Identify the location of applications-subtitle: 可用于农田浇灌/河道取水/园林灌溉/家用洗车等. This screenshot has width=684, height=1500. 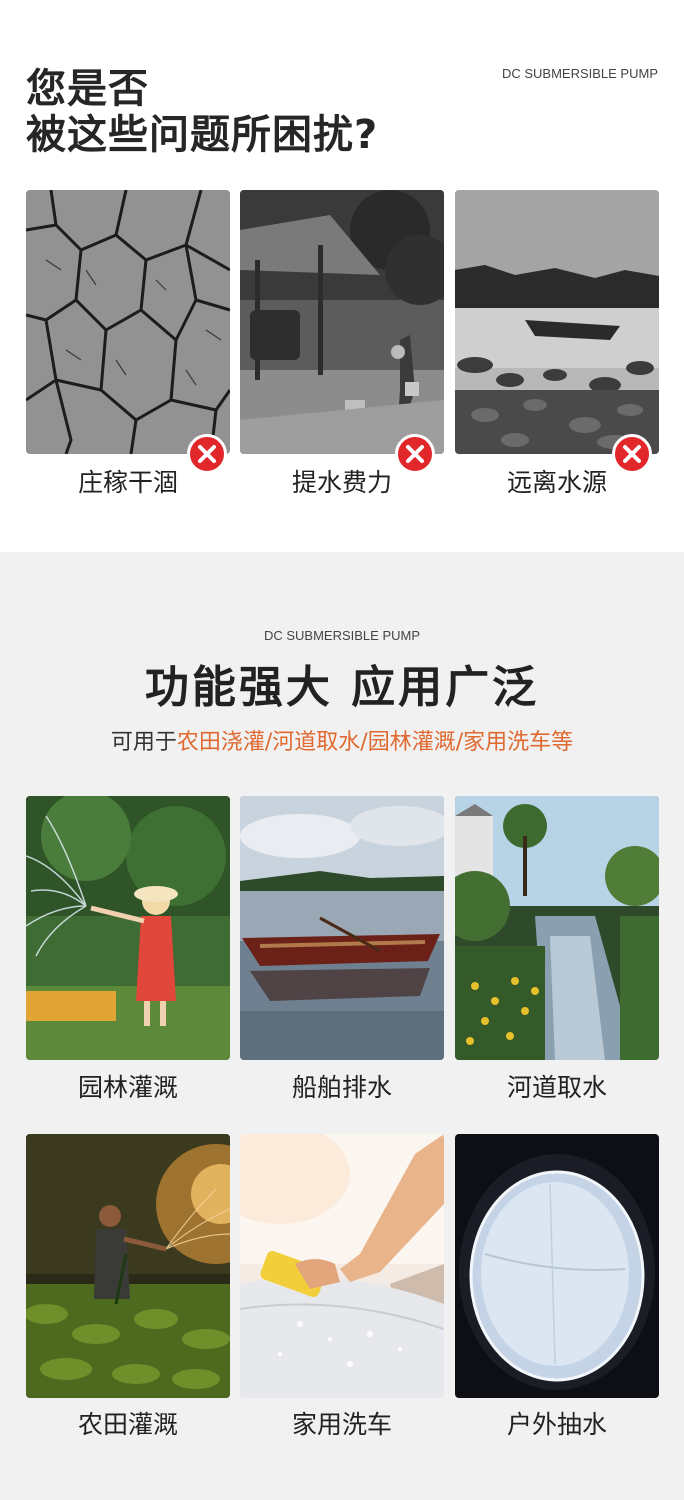
(342, 743).